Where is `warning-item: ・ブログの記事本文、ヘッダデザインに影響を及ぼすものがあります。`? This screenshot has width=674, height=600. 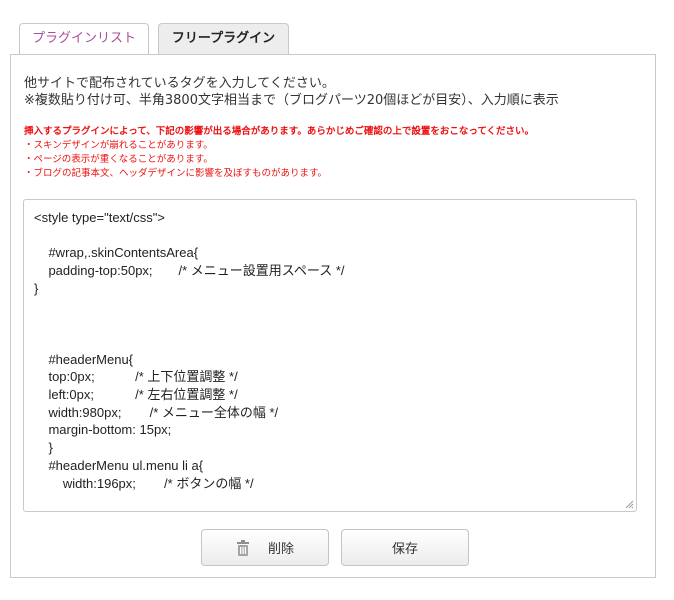 warning-item: ・ブログの記事本文、ヘッダデザインに影響を及ぼすものがあります。 is located at coordinates (176, 173).